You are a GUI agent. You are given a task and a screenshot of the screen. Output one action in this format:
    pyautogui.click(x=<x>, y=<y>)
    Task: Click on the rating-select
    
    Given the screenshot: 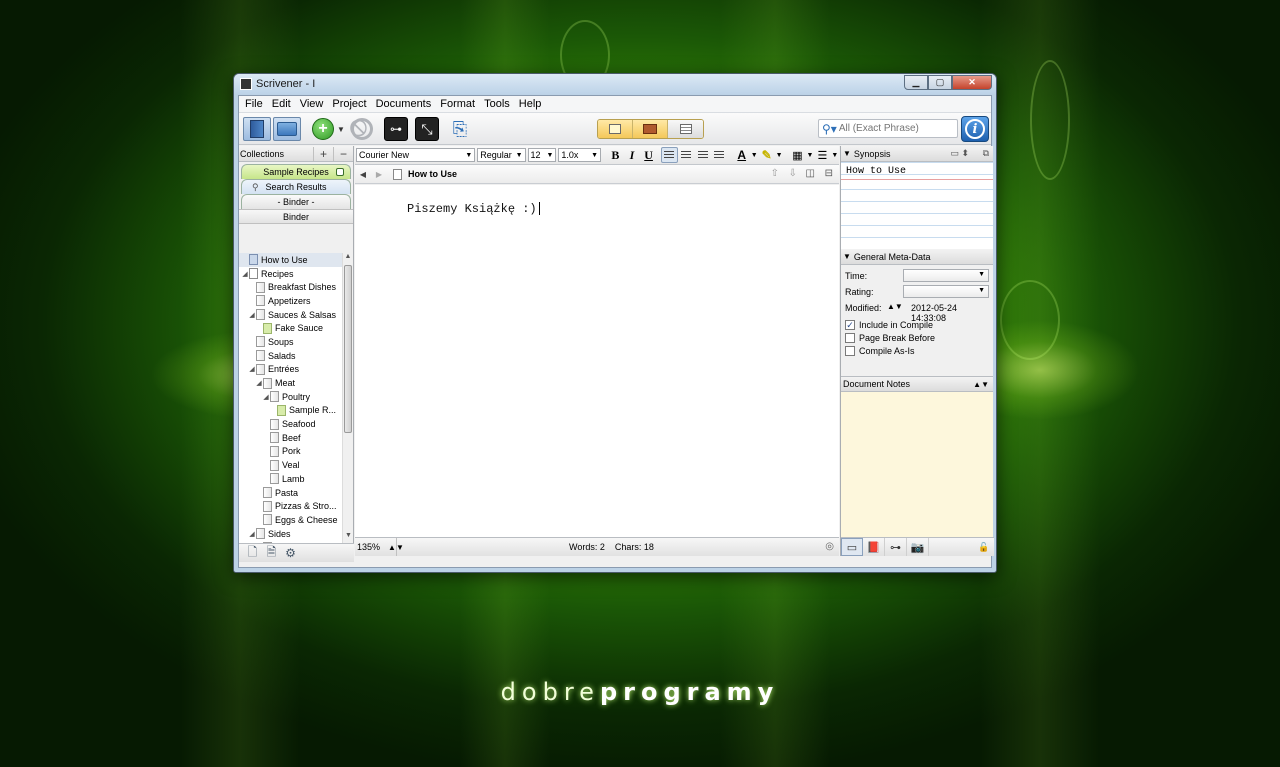 What is the action you would take?
    pyautogui.click(x=946, y=291)
    